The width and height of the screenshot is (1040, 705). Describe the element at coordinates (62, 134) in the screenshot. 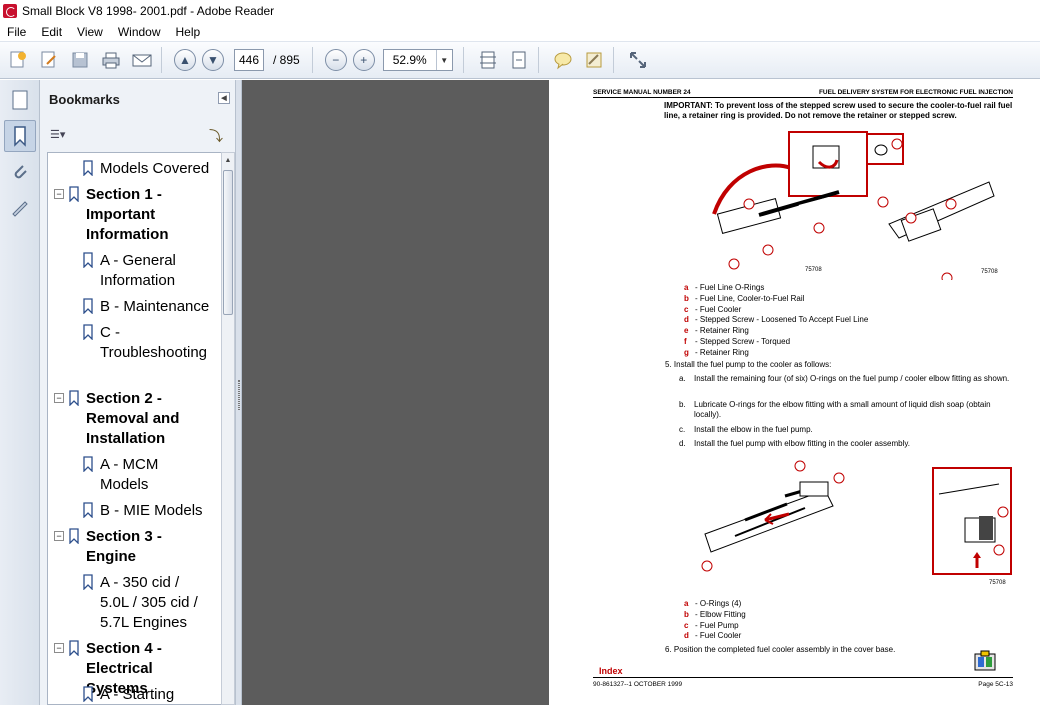

I see `bookmark-options-button: ☰▾` at that location.